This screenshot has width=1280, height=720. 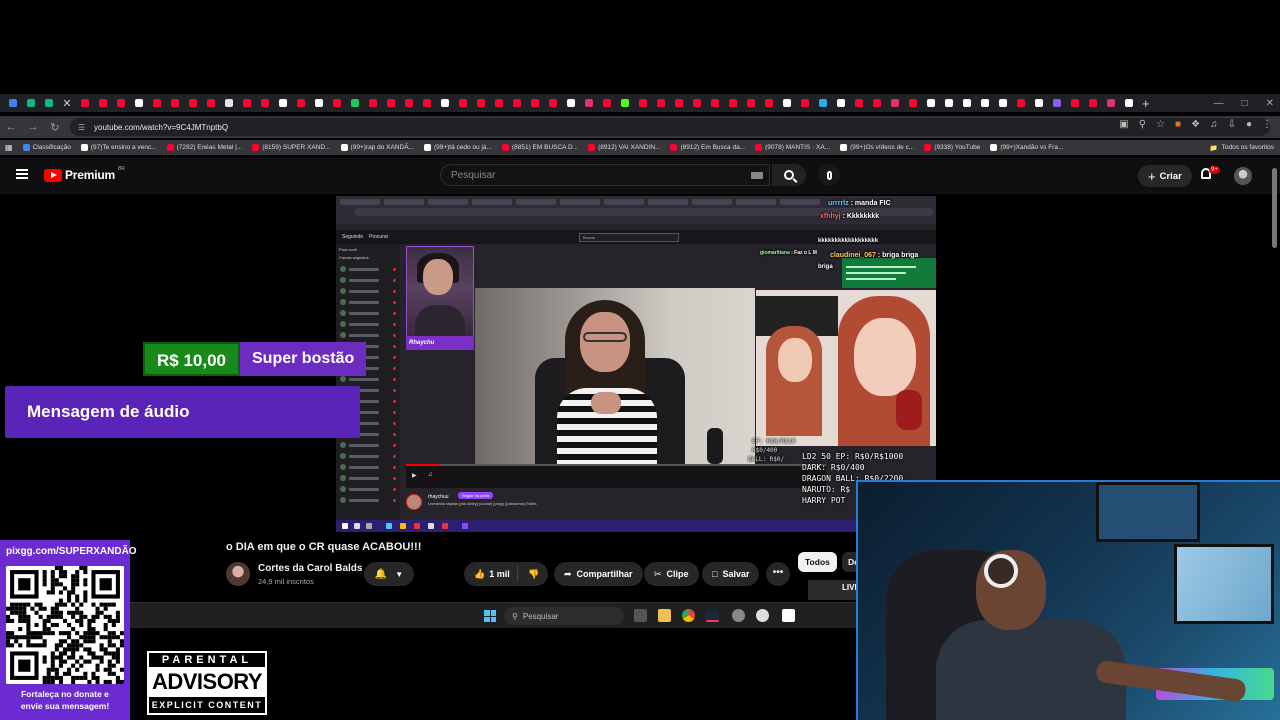 What do you see at coordinates (22, 174) in the screenshot?
I see `menu-icon` at bounding box center [22, 174].